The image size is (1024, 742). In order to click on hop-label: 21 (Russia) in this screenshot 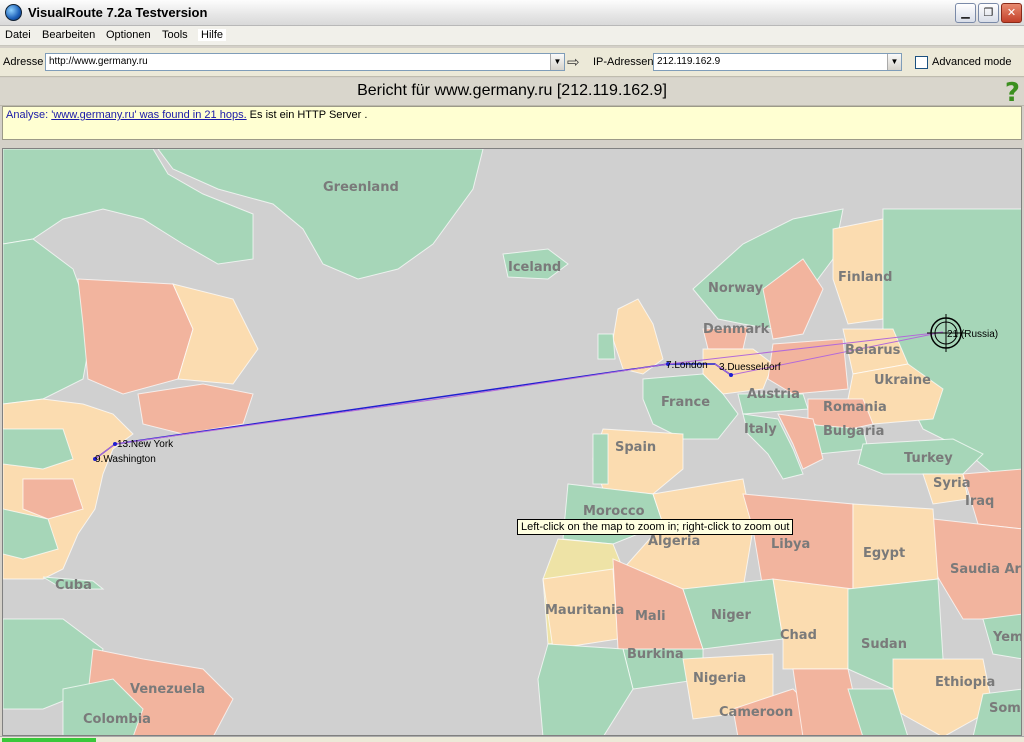, I will do `click(972, 334)`.